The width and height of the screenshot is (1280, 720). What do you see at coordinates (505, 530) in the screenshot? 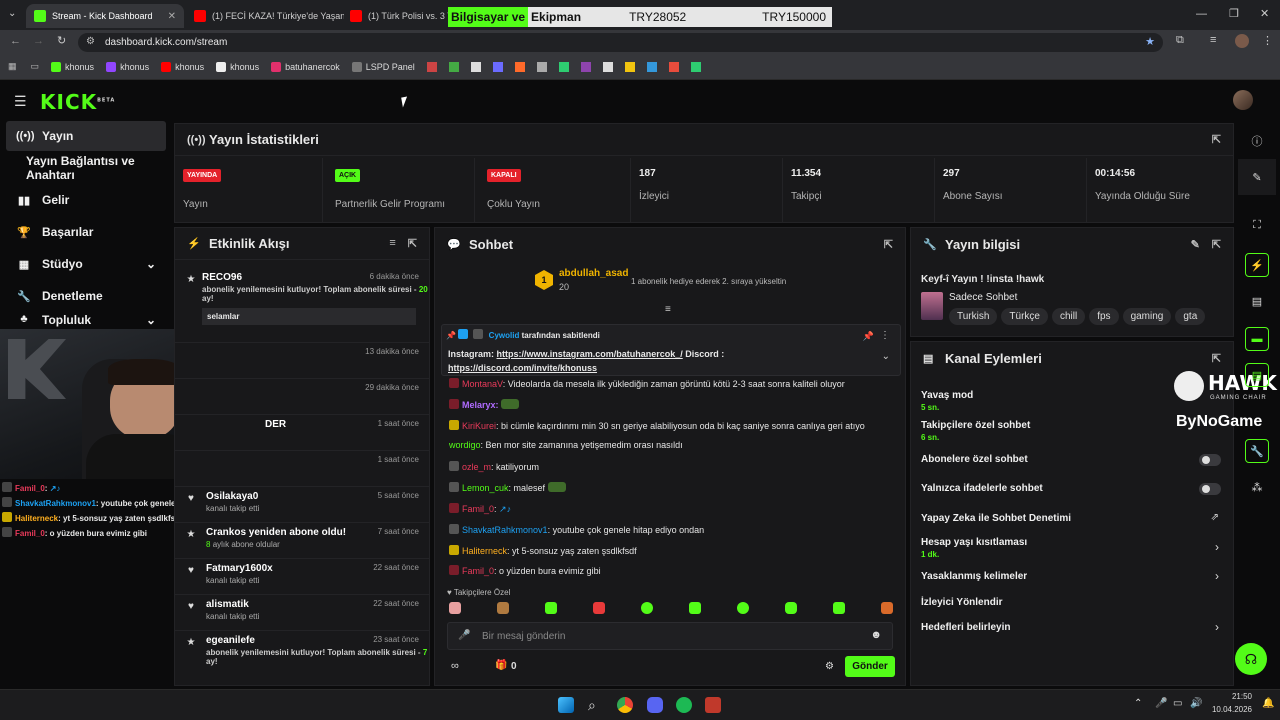
I see `chat-user: ShavkatRahkmonov1` at bounding box center [505, 530].